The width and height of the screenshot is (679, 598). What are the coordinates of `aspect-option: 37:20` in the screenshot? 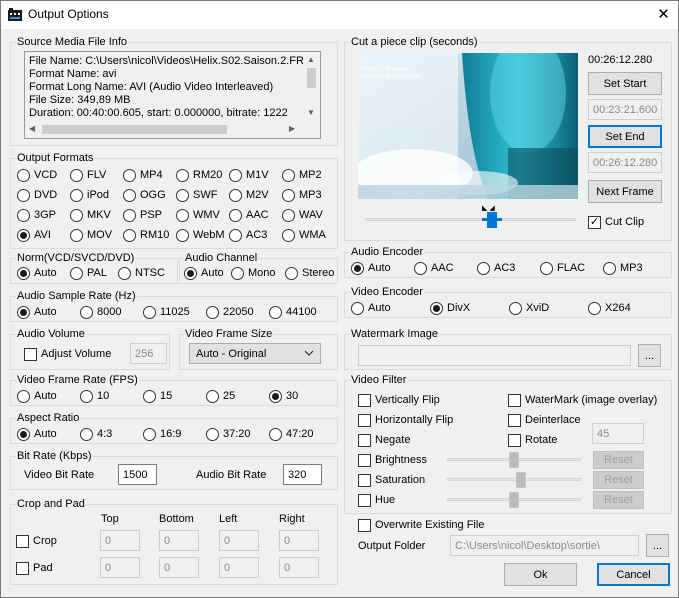 It's located at (228, 434).